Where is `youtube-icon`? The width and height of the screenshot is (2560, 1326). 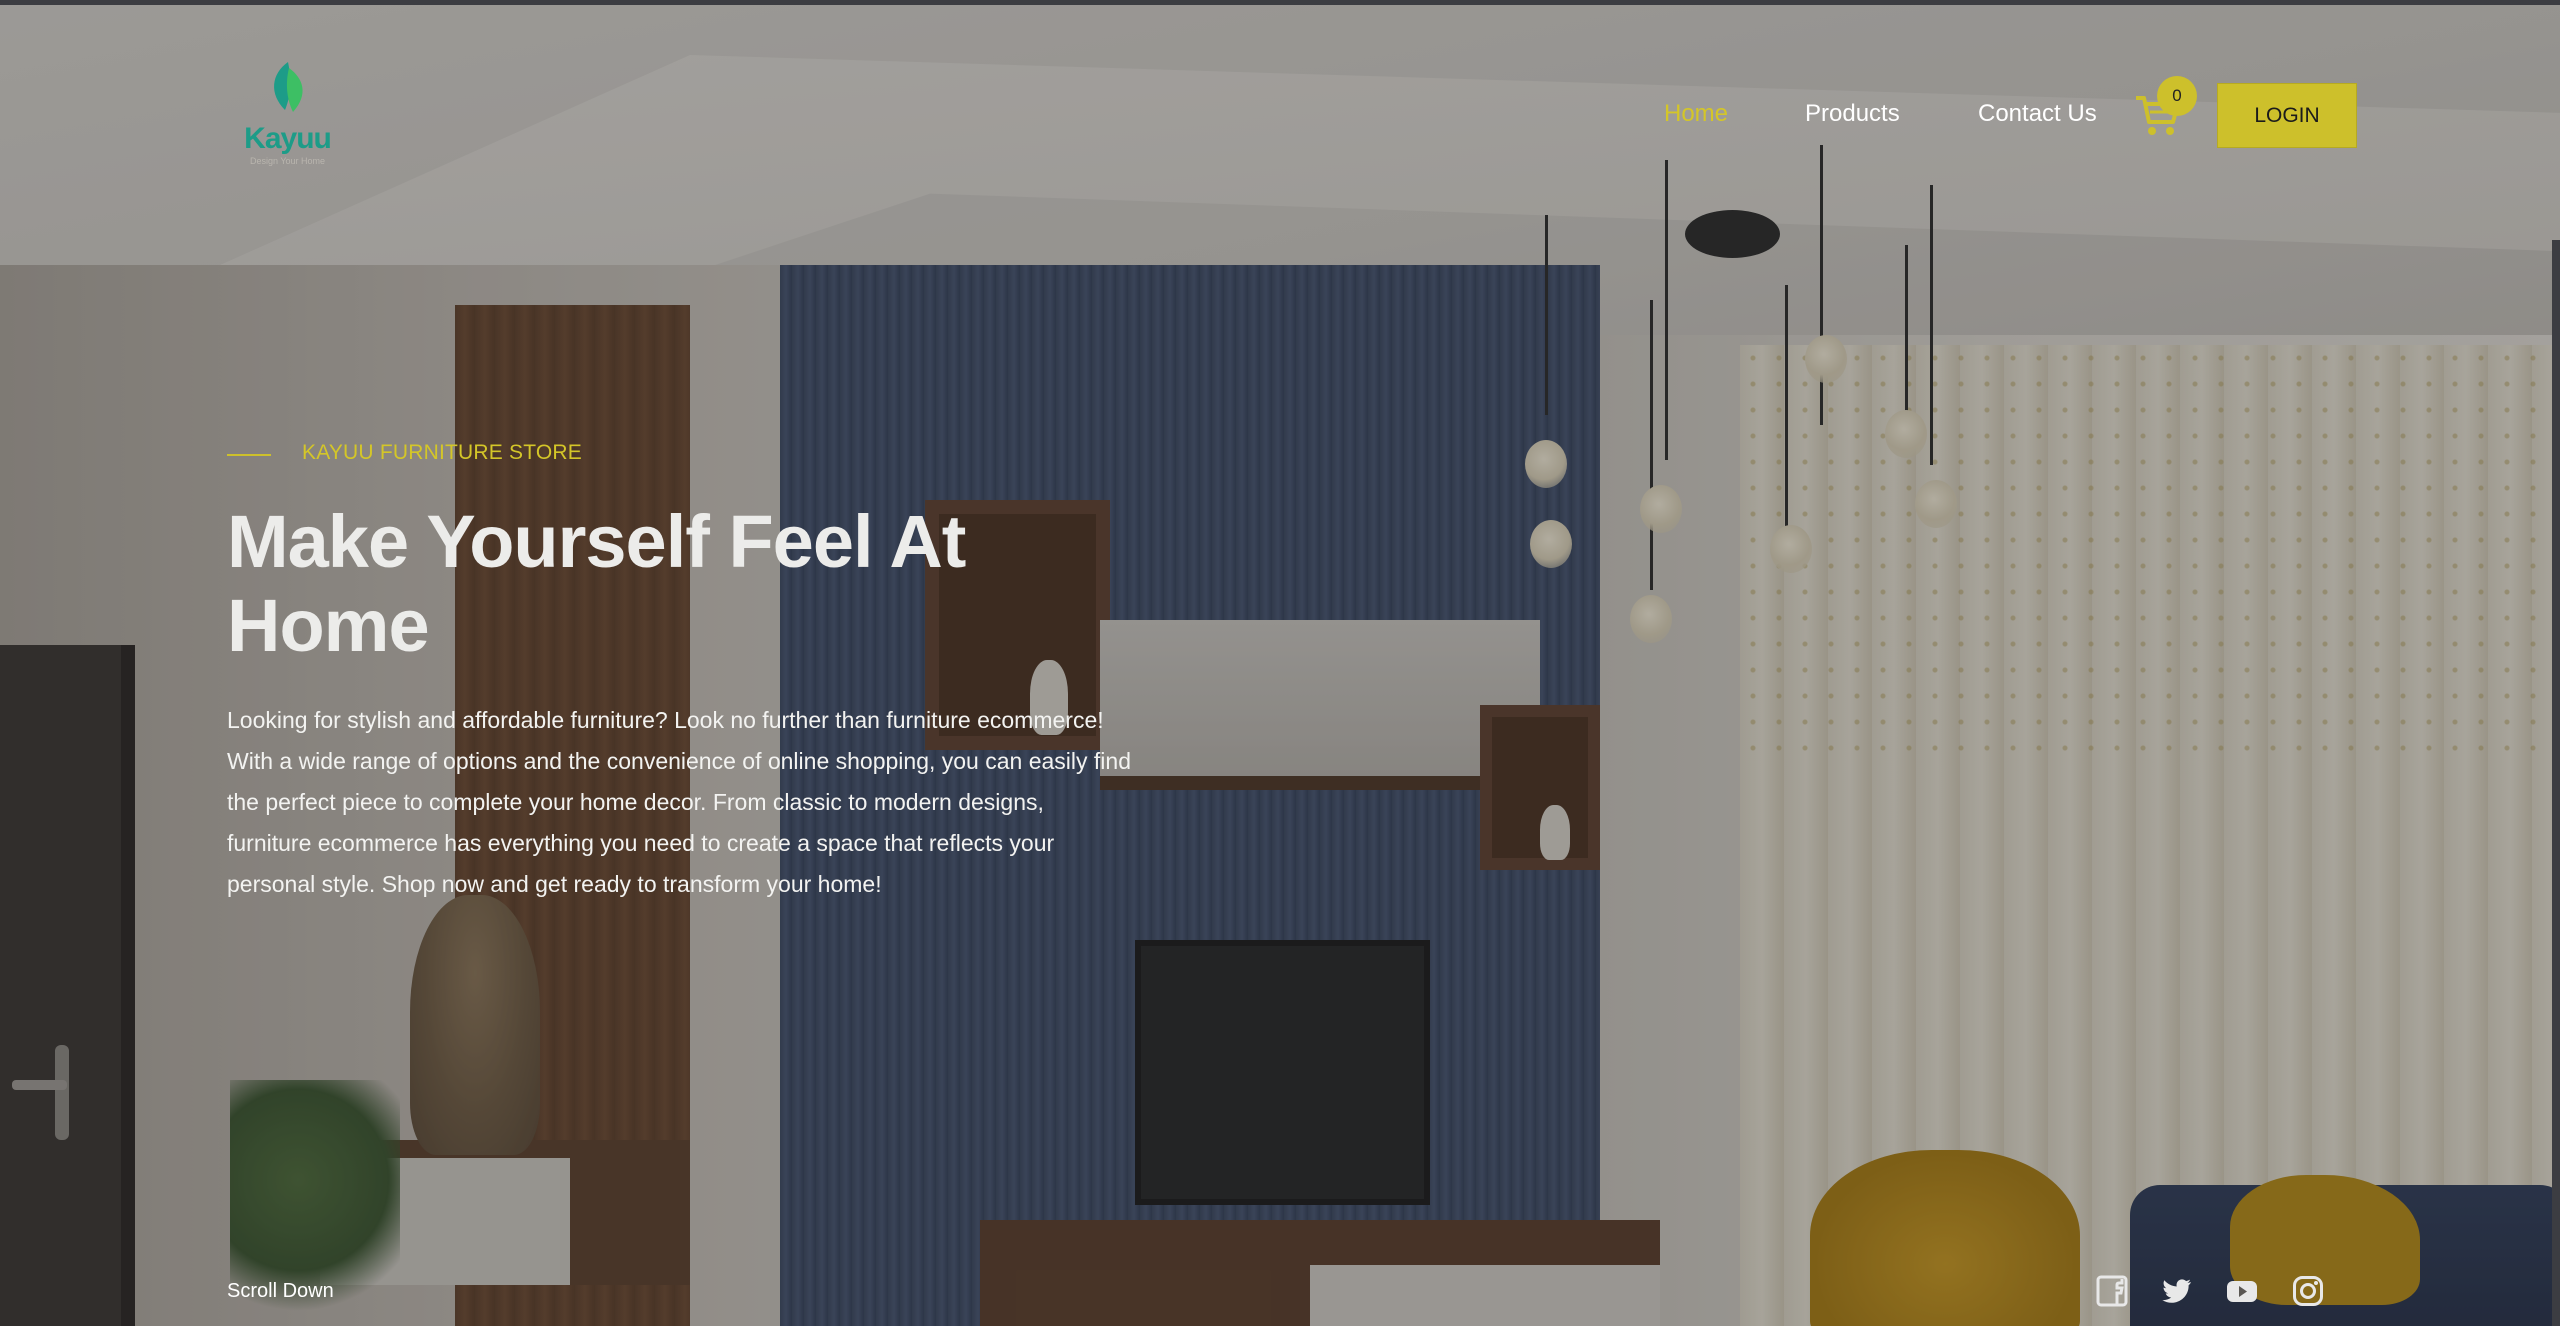 youtube-icon is located at coordinates (2242, 1291).